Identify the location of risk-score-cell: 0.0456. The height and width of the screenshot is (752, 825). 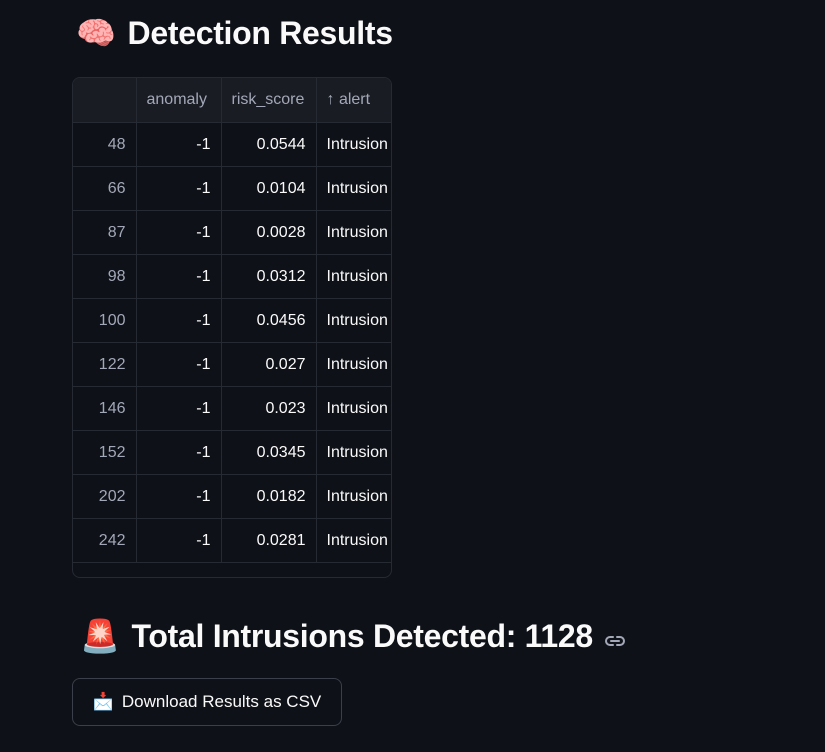
(269, 320).